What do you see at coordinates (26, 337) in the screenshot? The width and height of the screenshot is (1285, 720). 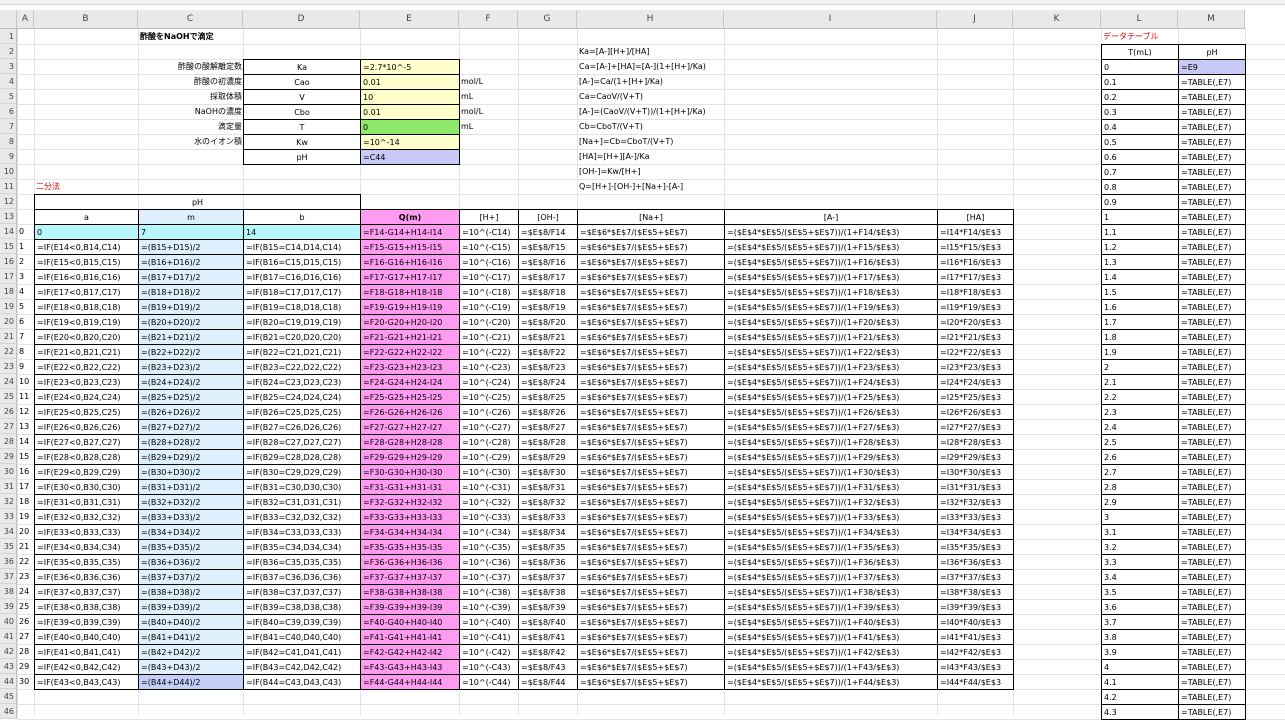 I see `iteration-index: 7` at bounding box center [26, 337].